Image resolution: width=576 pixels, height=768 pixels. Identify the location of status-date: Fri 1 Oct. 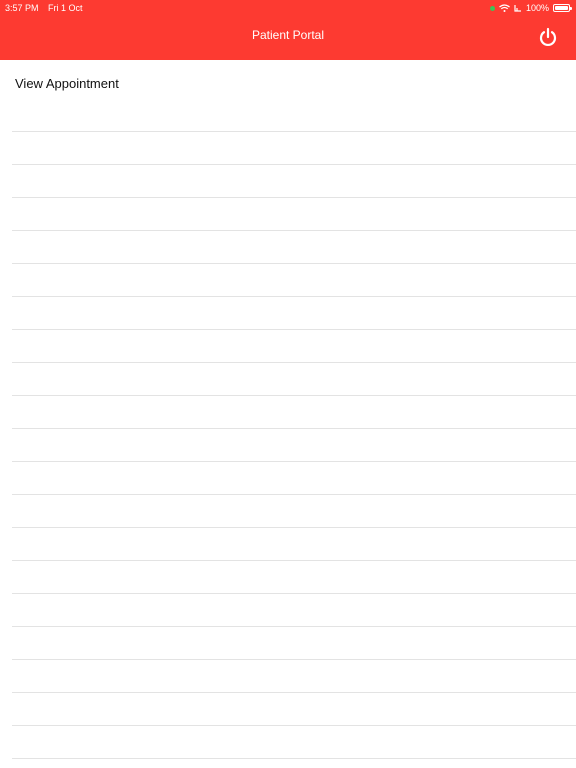
(65, 8).